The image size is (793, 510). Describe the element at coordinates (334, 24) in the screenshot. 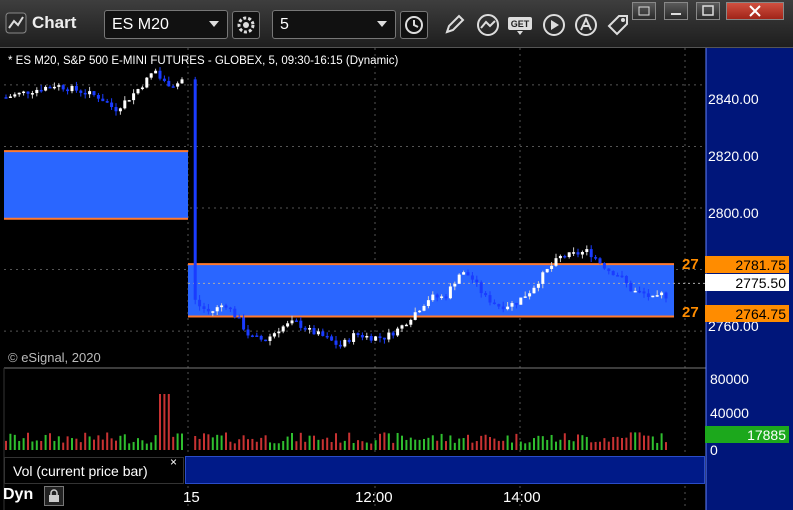

I see `interval-select: 5` at that location.